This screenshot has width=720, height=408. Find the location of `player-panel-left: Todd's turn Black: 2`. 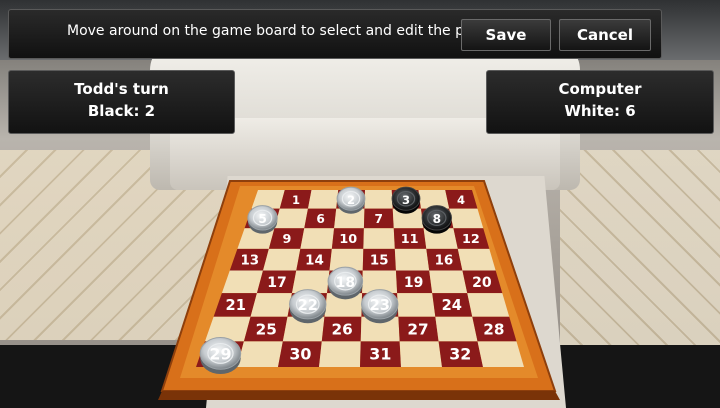

player-panel-left: Todd's turn Black: 2 is located at coordinates (121, 102).